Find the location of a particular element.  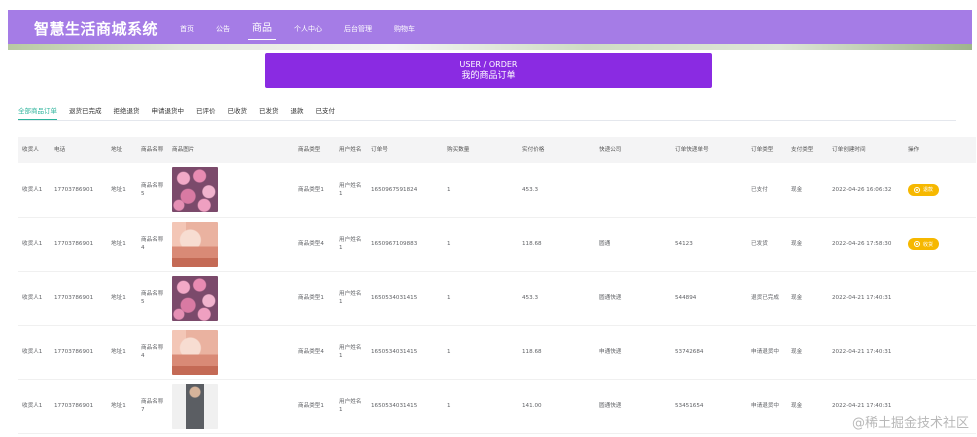

nav-item-products: 商品 is located at coordinates (262, 29).